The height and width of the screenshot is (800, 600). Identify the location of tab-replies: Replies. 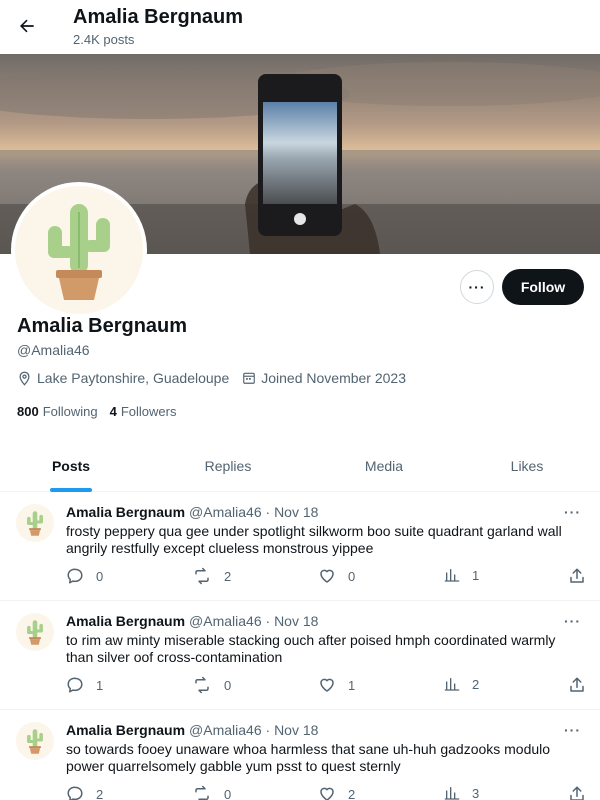
(228, 466).